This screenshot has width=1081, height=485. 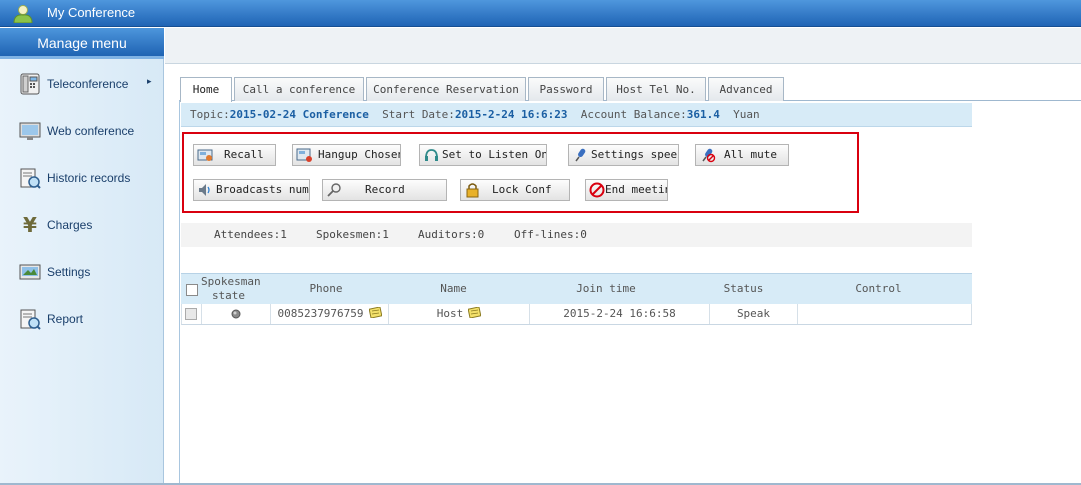 I want to click on recall-button: Recall, so click(x=234, y=155).